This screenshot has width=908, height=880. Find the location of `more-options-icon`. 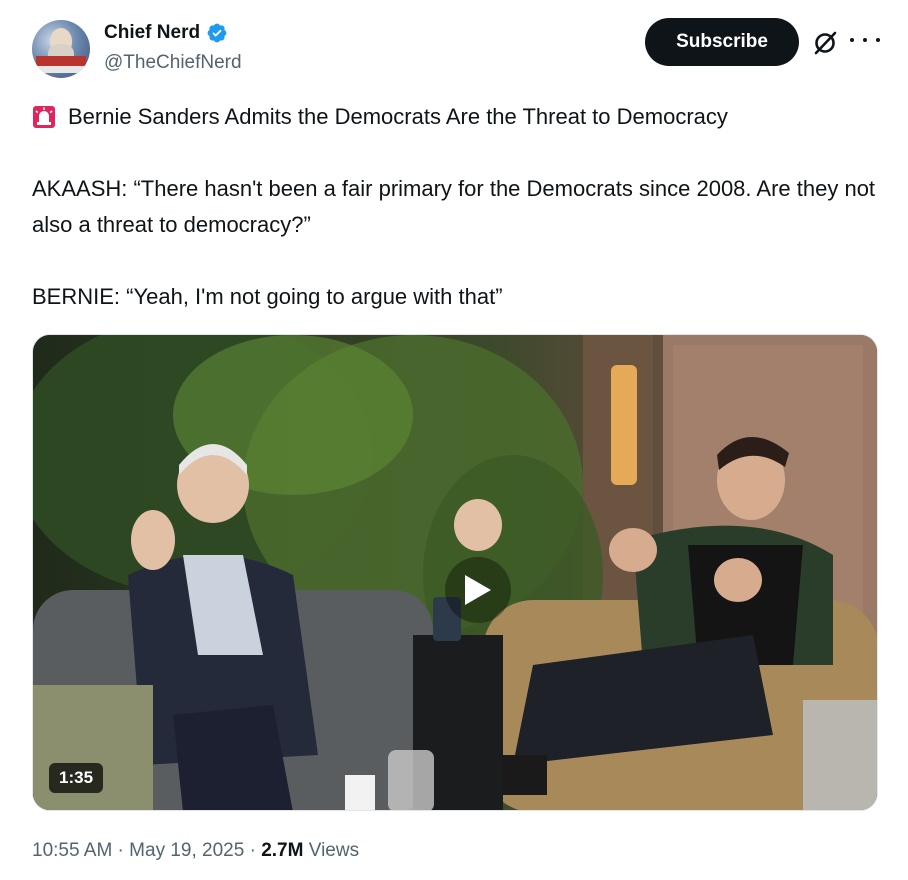

more-options-icon is located at coordinates (865, 40).